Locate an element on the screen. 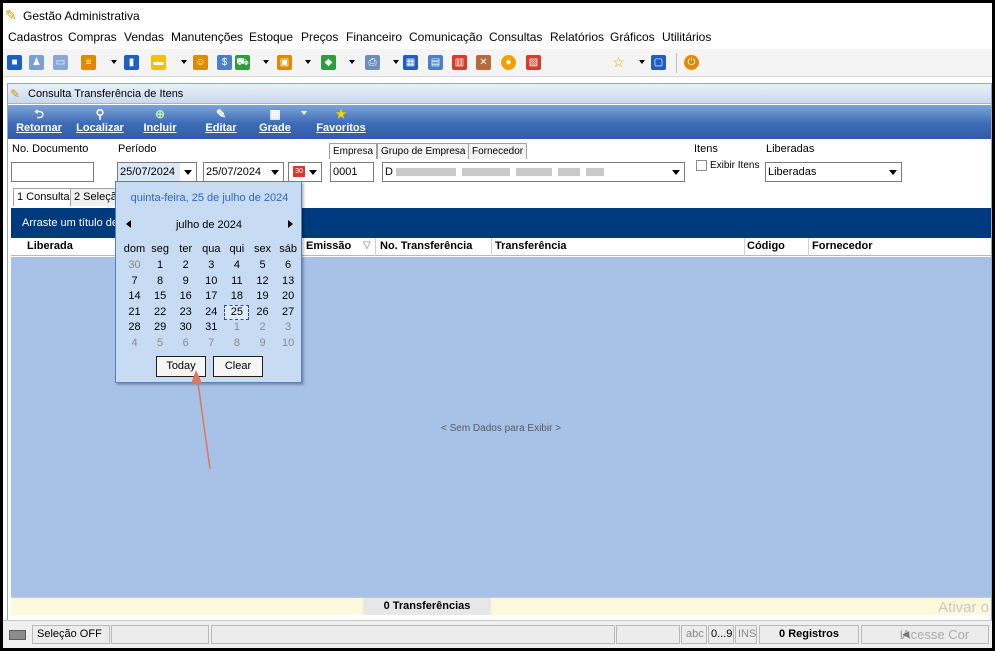 This screenshot has height=651, width=995. folder-icon: ▬ is located at coordinates (158, 62).